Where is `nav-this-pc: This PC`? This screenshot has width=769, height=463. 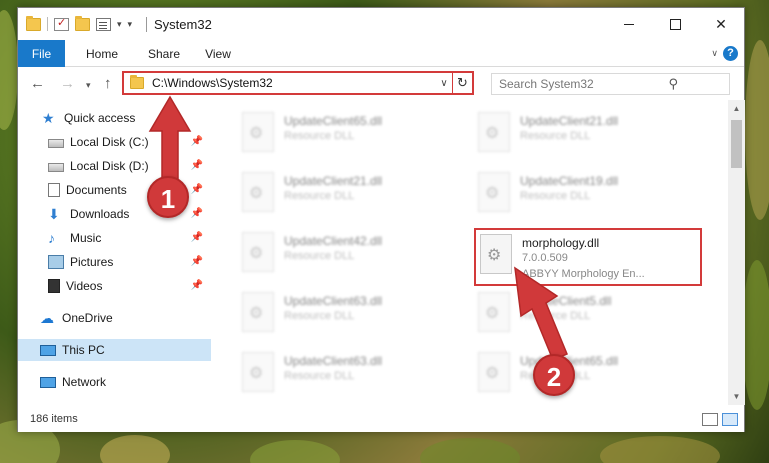 nav-this-pc: This PC is located at coordinates (114, 350).